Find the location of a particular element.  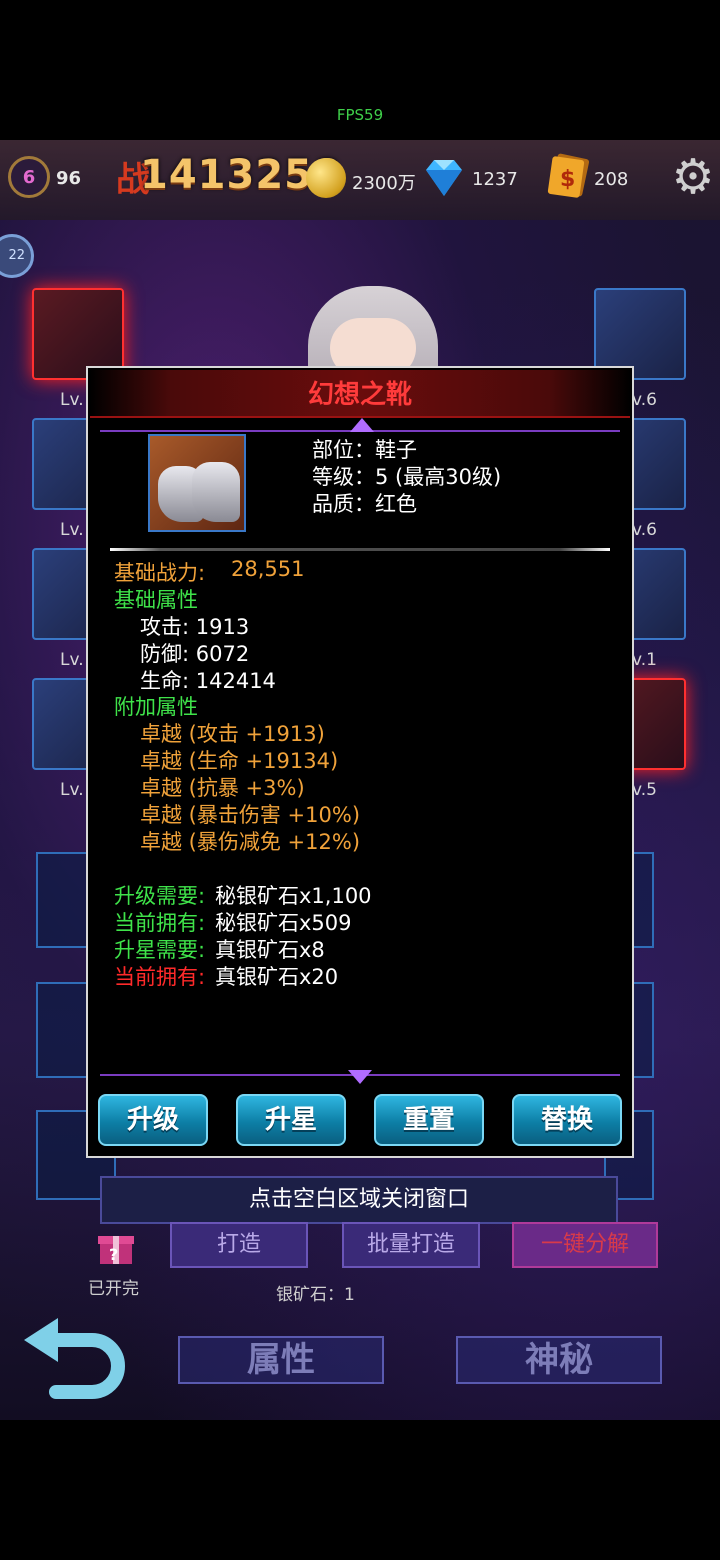

divider is located at coordinates (360, 549).